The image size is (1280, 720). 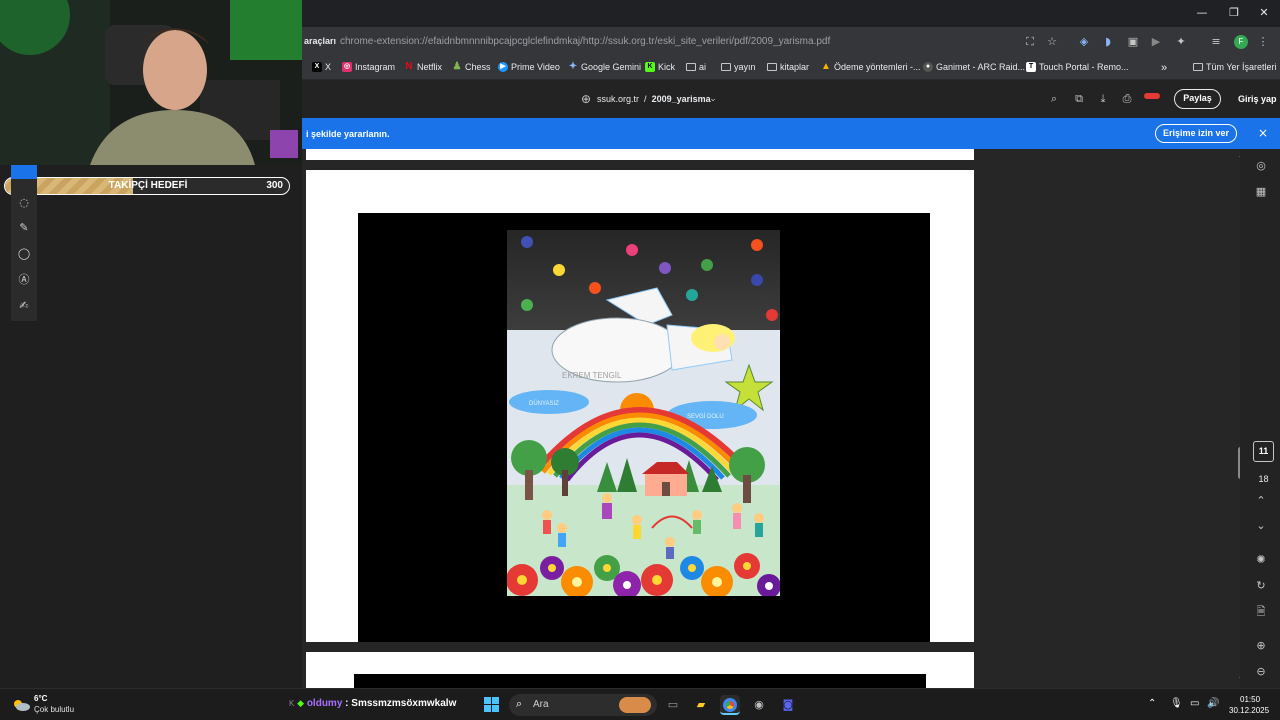 I want to click on extension-square-icon: ▣, so click(x=1133, y=42).